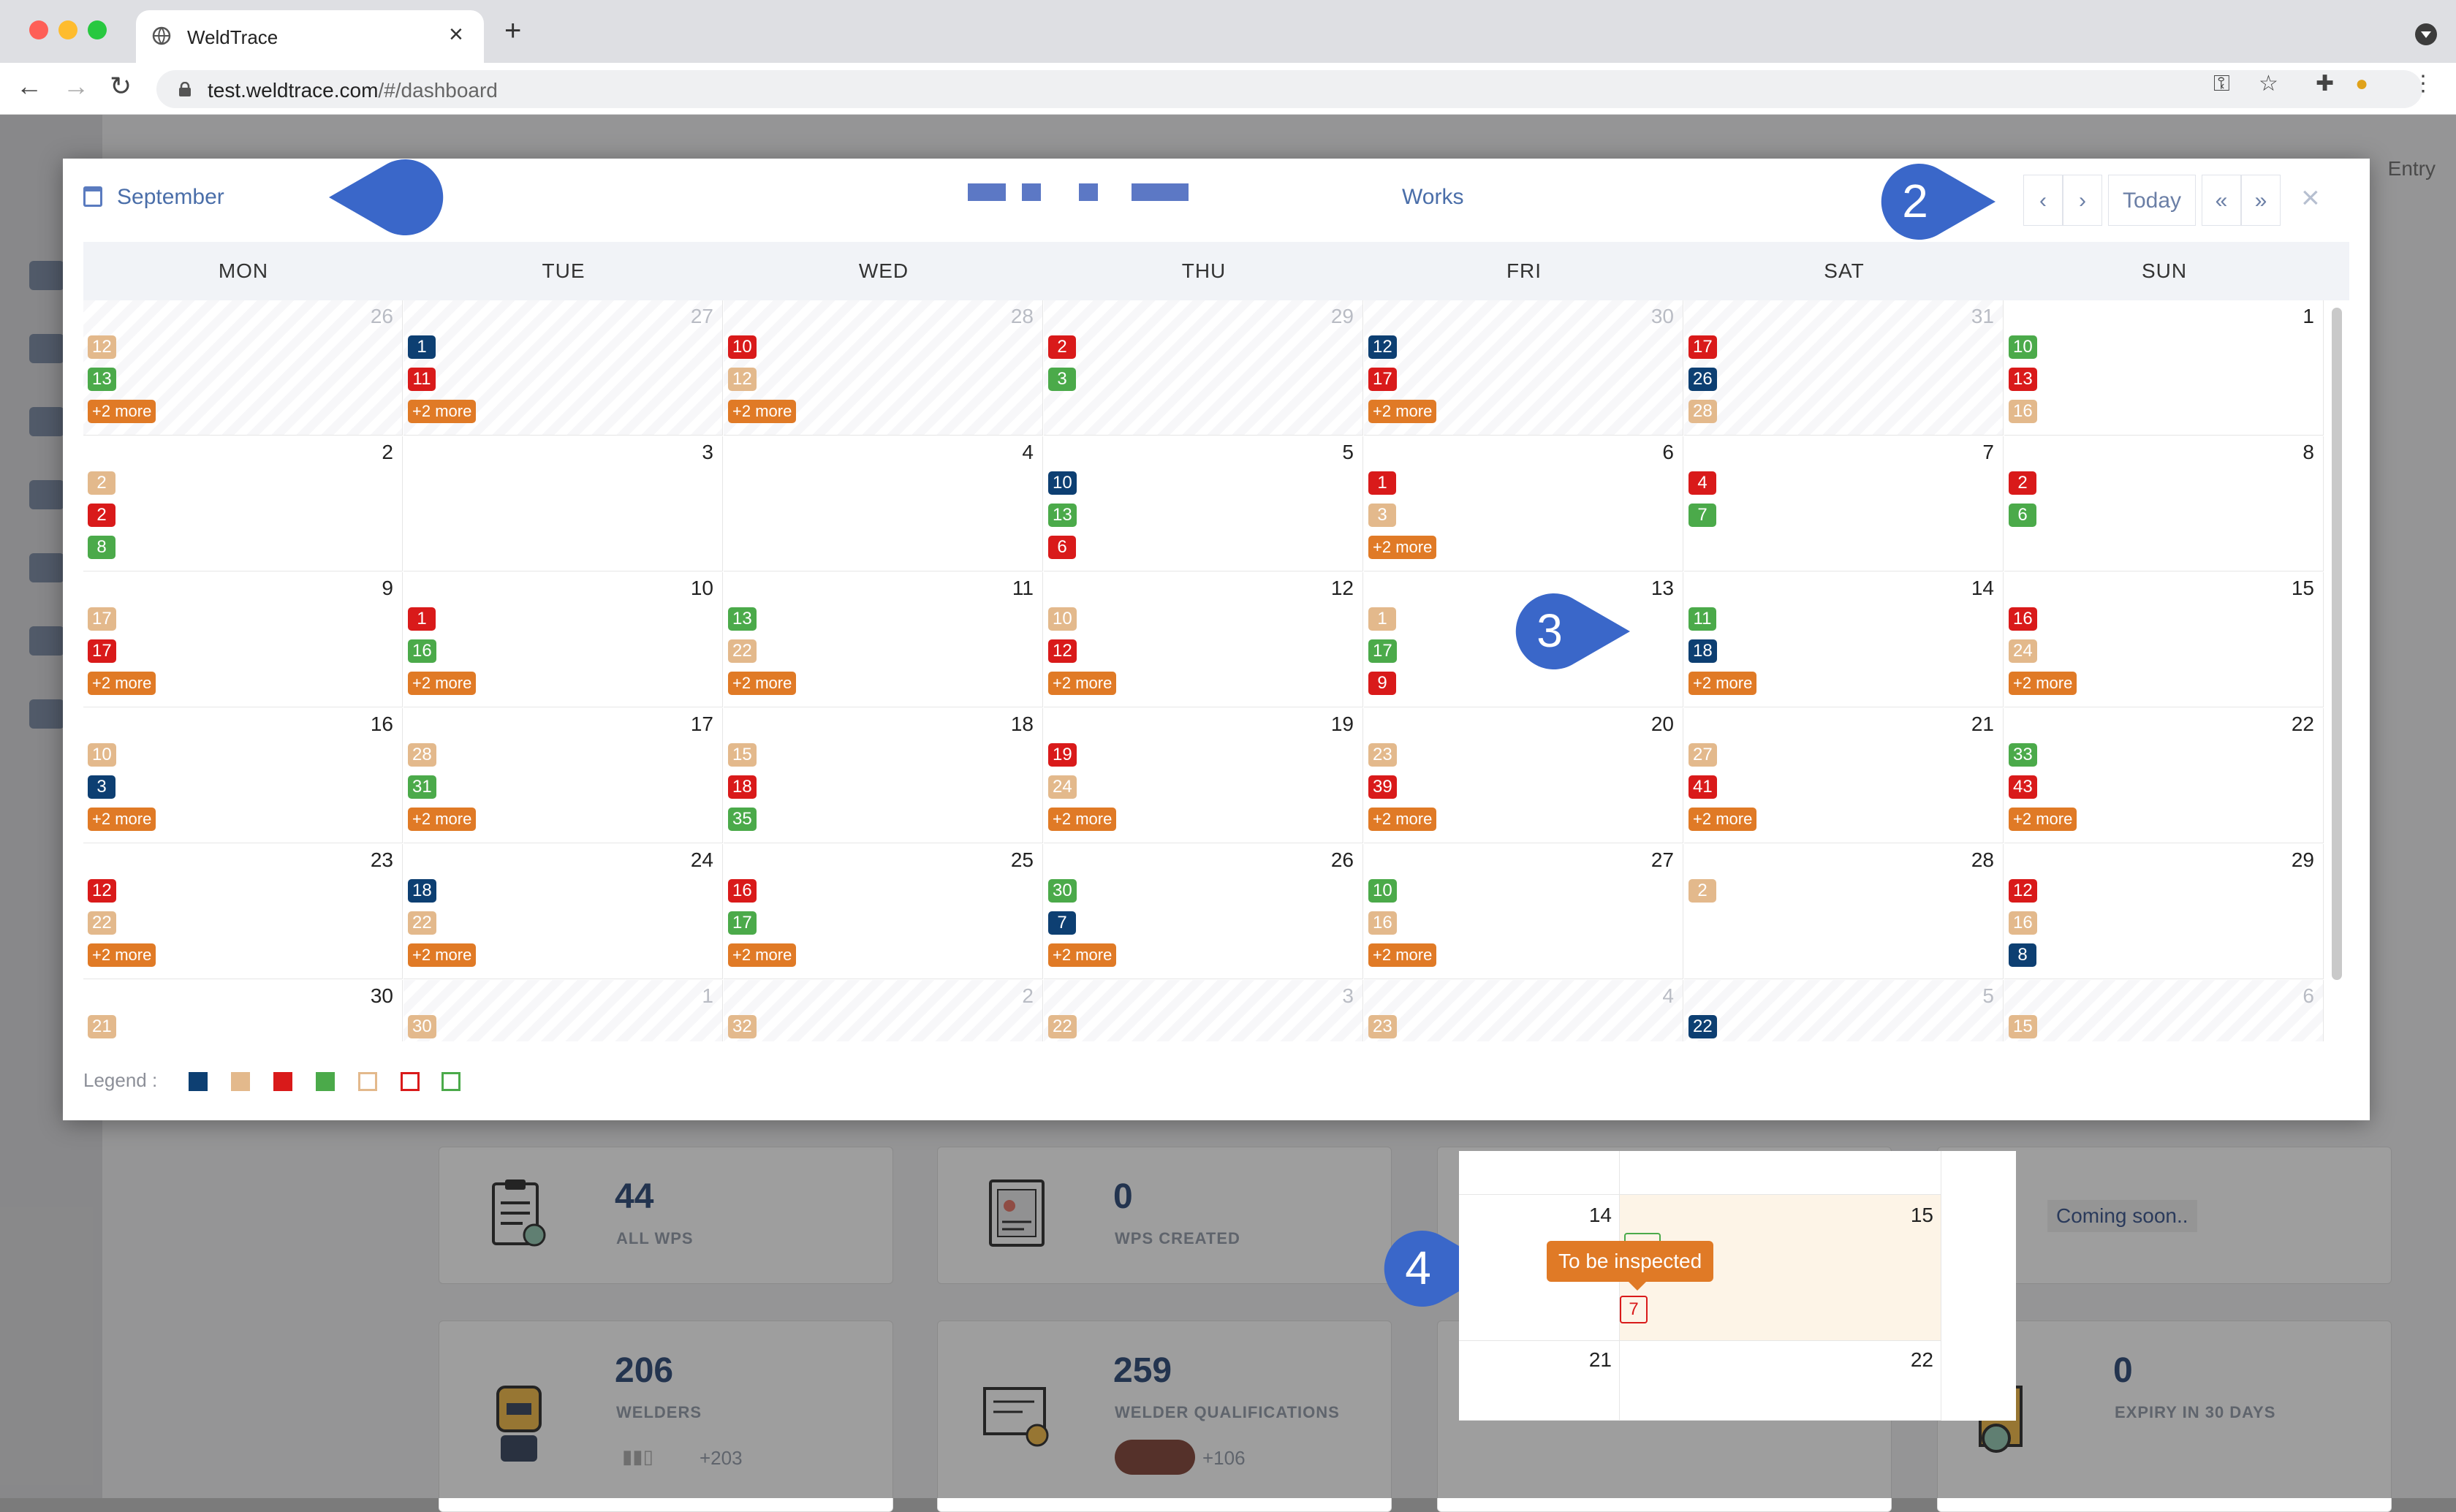 Image resolution: width=2456 pixels, height=1512 pixels. What do you see at coordinates (243, 503) in the screenshot?
I see `calendar-day-cell: 2 2 2 8` at bounding box center [243, 503].